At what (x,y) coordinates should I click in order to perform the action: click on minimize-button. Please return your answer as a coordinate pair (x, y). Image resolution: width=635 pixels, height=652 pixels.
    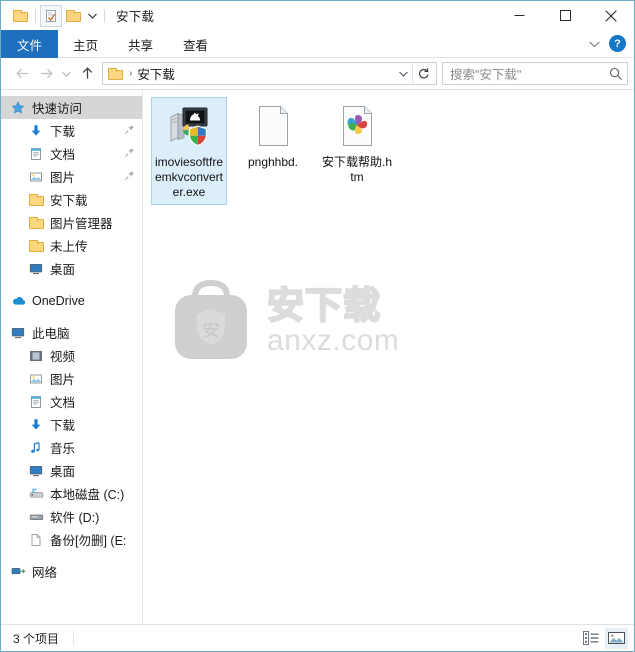
    Looking at the image, I should click on (519, 15).